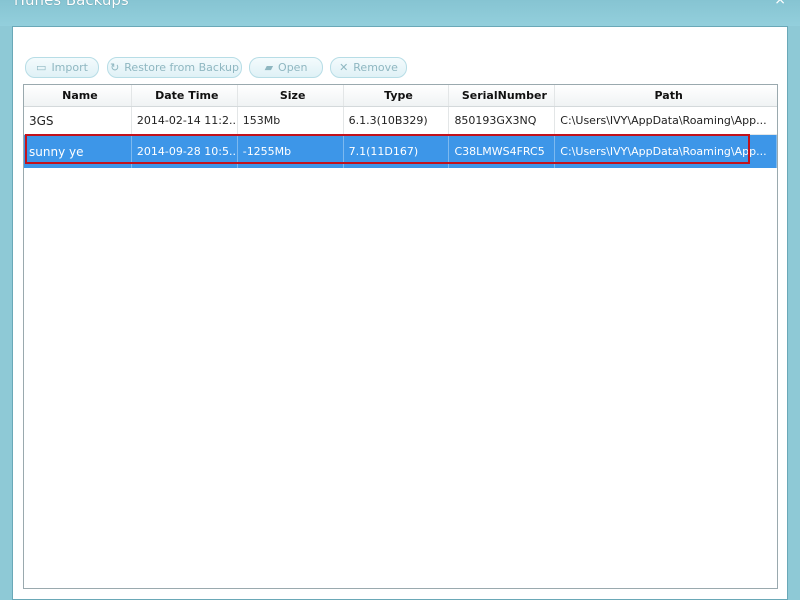  What do you see at coordinates (71, 4) in the screenshot?
I see `window-title: iTunes Backups` at bounding box center [71, 4].